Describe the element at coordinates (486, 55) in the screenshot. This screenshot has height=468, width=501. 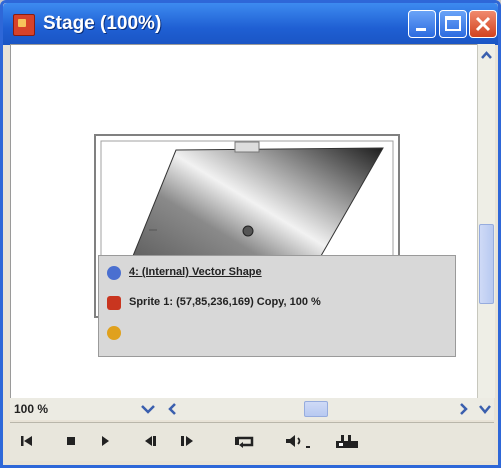
I see `scroll-up-icon` at that location.